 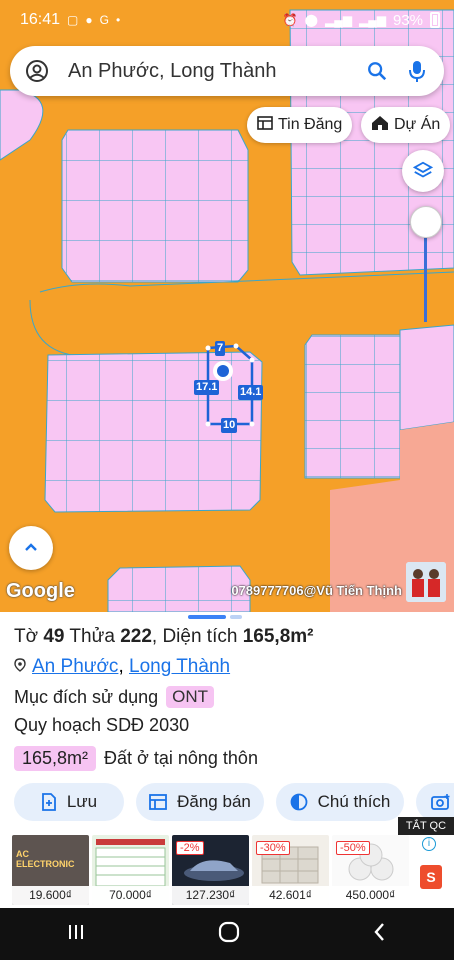 I want to click on more-notifications-icon: •, so click(x=118, y=20).